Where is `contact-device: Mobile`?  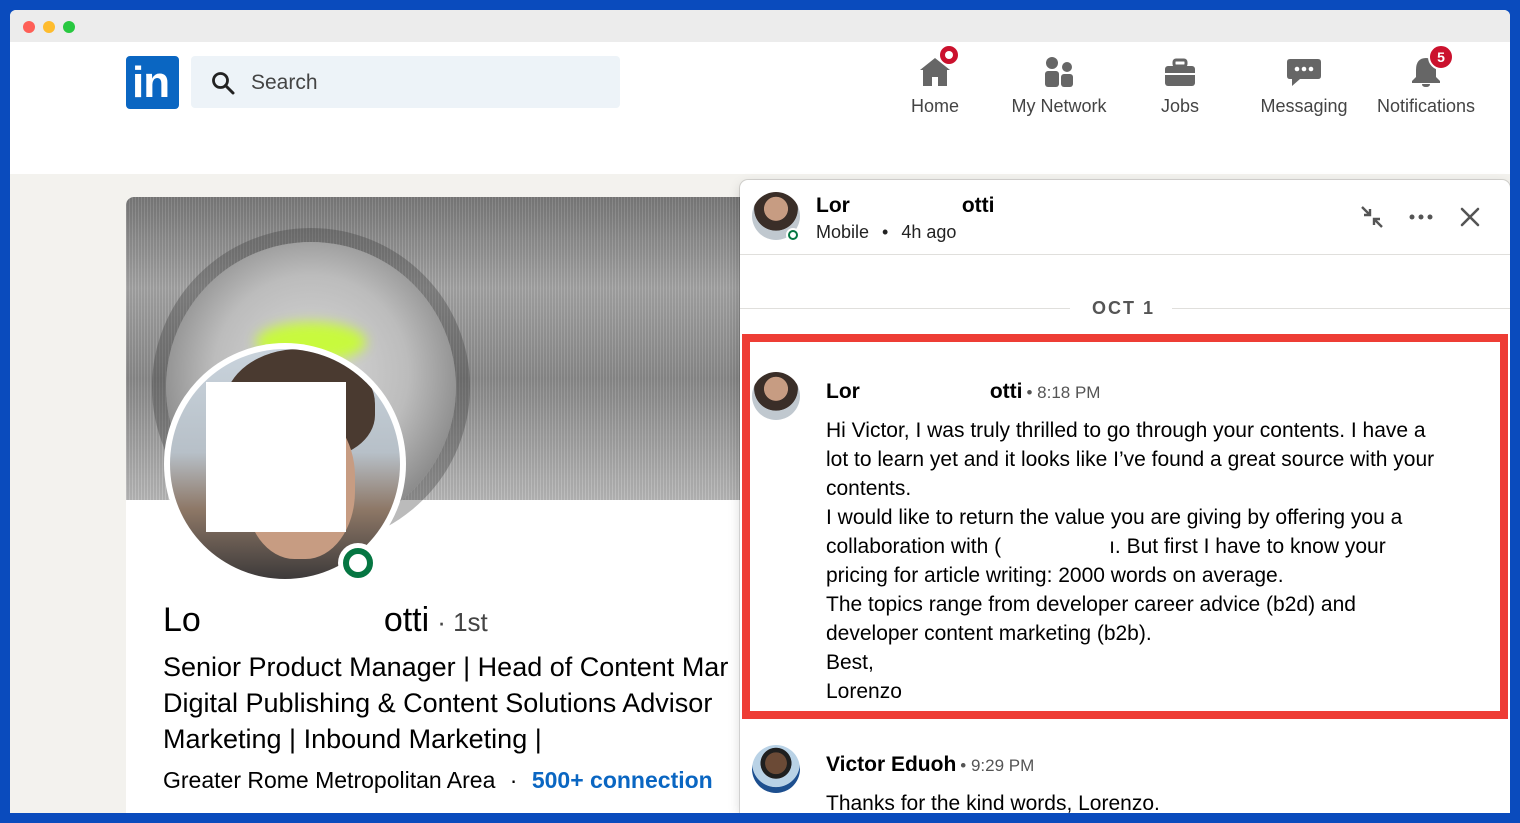
contact-device: Mobile is located at coordinates (843, 232).